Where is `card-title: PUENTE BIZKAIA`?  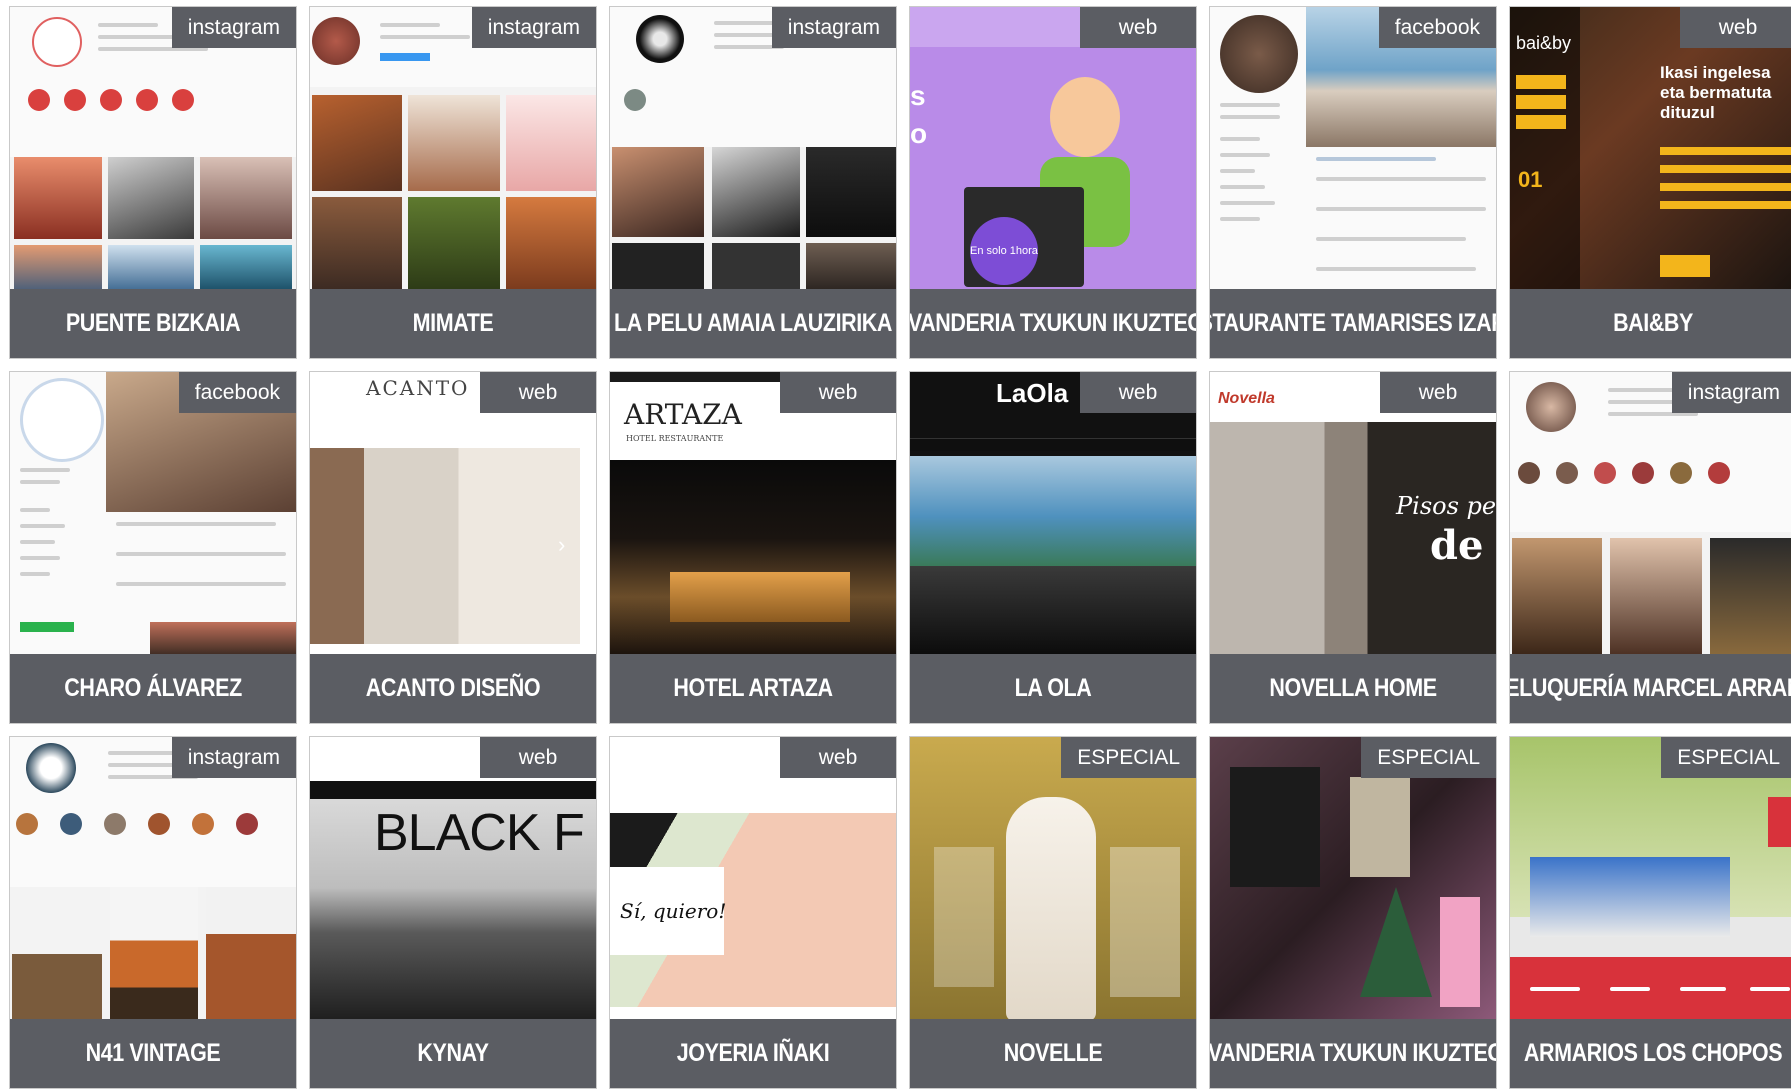 card-title: PUENTE BIZKAIA is located at coordinates (153, 323).